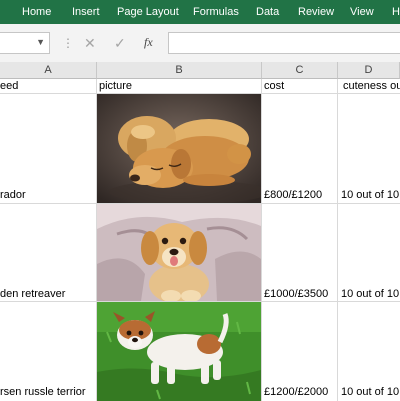 This screenshot has height=401, width=400. I want to click on cell-cuteness-golden-retriever: 10 out of 10, so click(370, 294).